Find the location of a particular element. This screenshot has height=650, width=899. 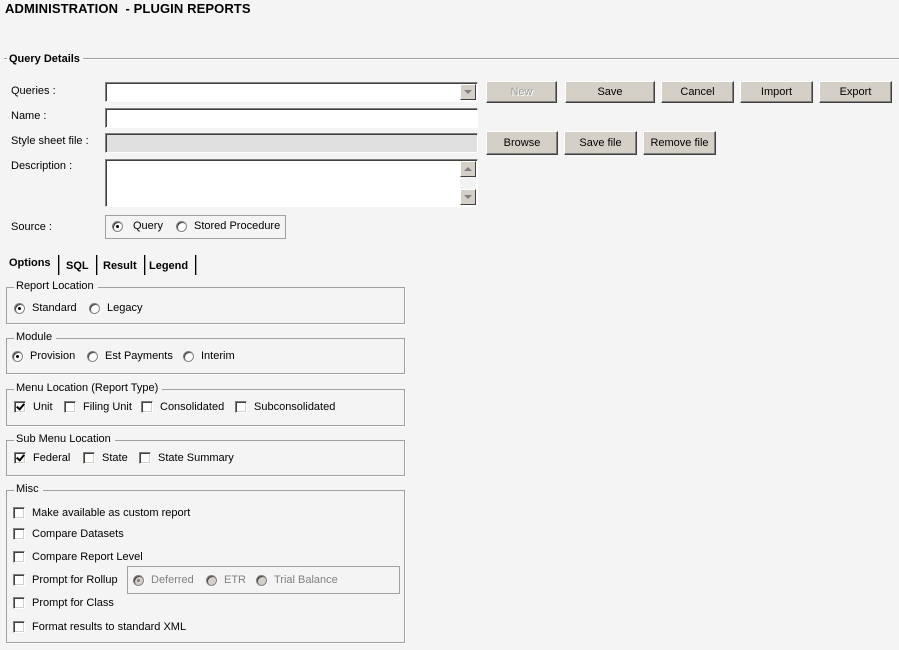

name-label: Name : is located at coordinates (29, 116).